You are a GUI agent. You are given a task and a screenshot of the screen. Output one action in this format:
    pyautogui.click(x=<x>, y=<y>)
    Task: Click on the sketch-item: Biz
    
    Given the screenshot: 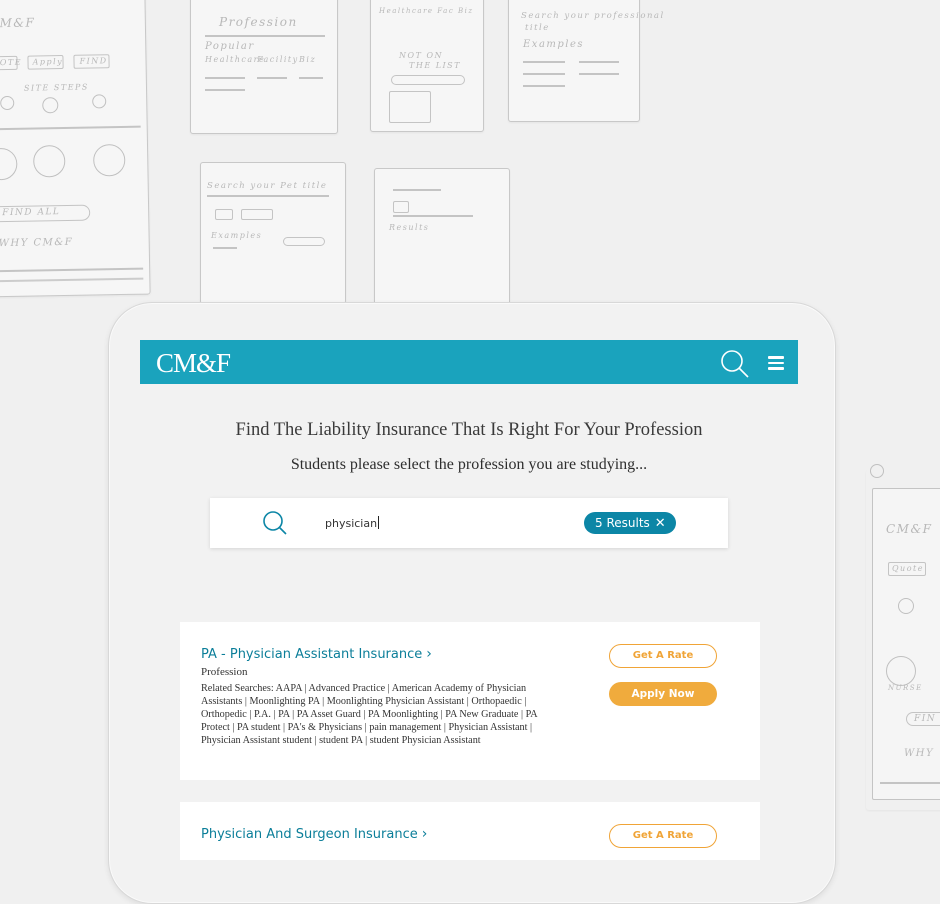 What is the action you would take?
    pyautogui.click(x=308, y=59)
    